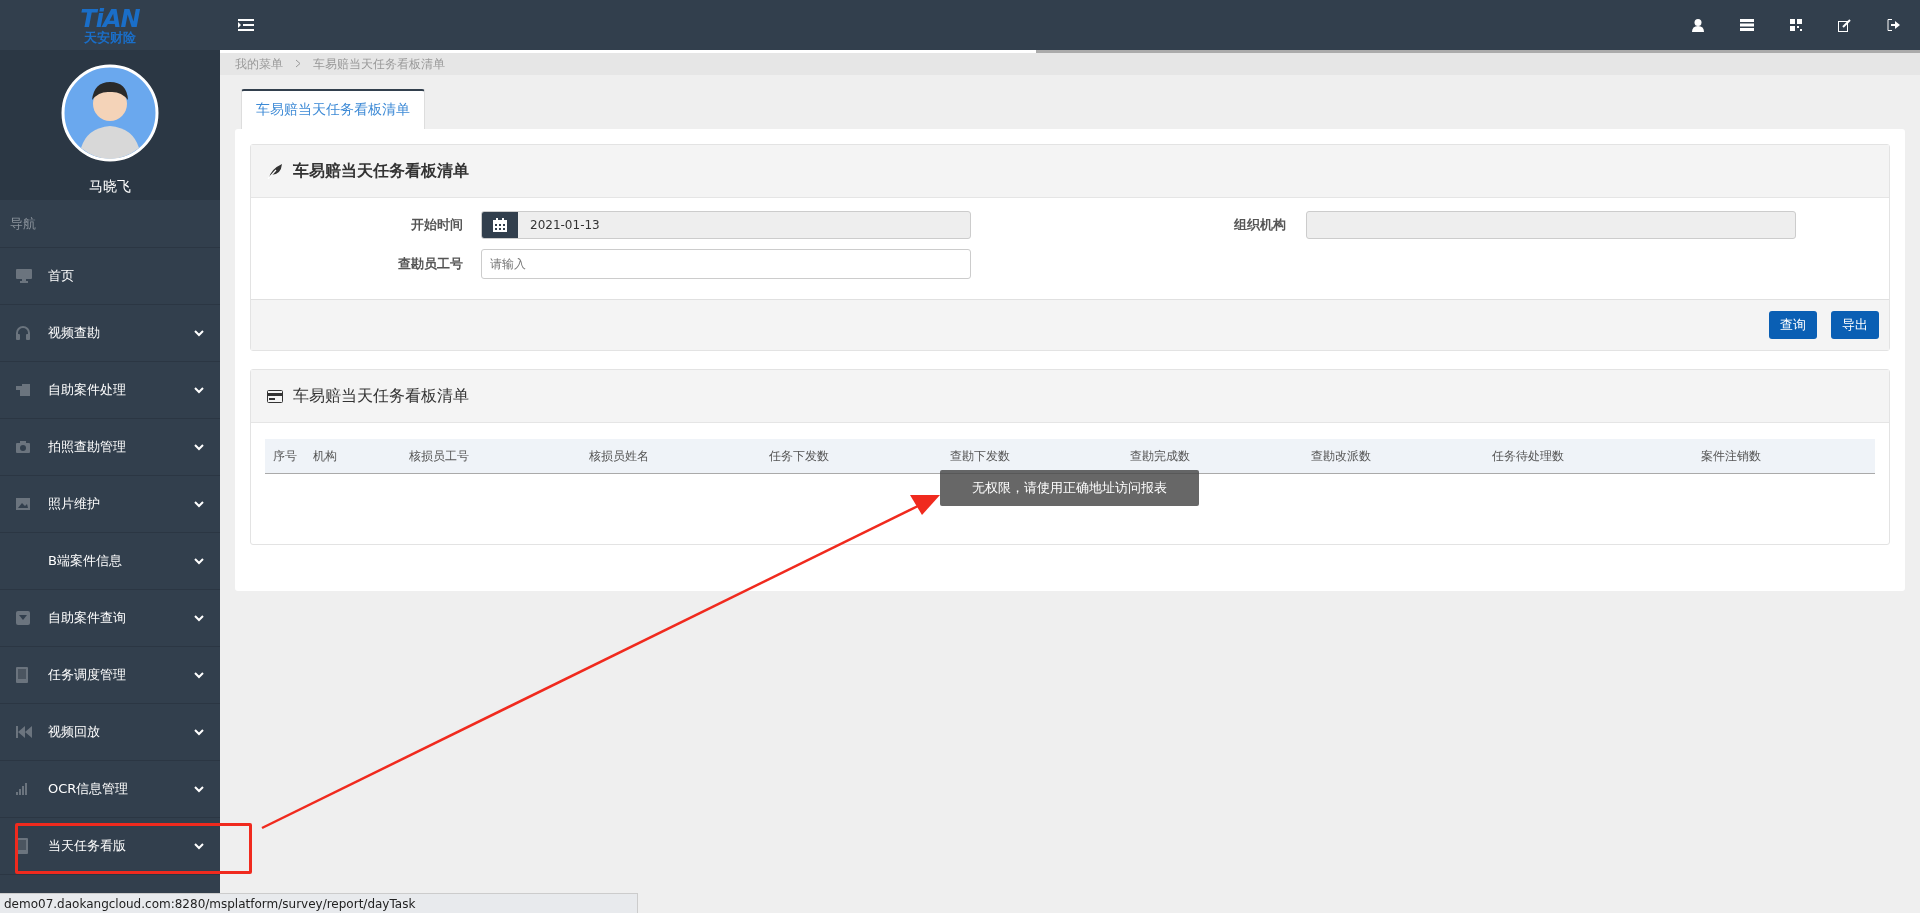  What do you see at coordinates (325, 456) in the screenshot?
I see `column-header: 机构` at bounding box center [325, 456].